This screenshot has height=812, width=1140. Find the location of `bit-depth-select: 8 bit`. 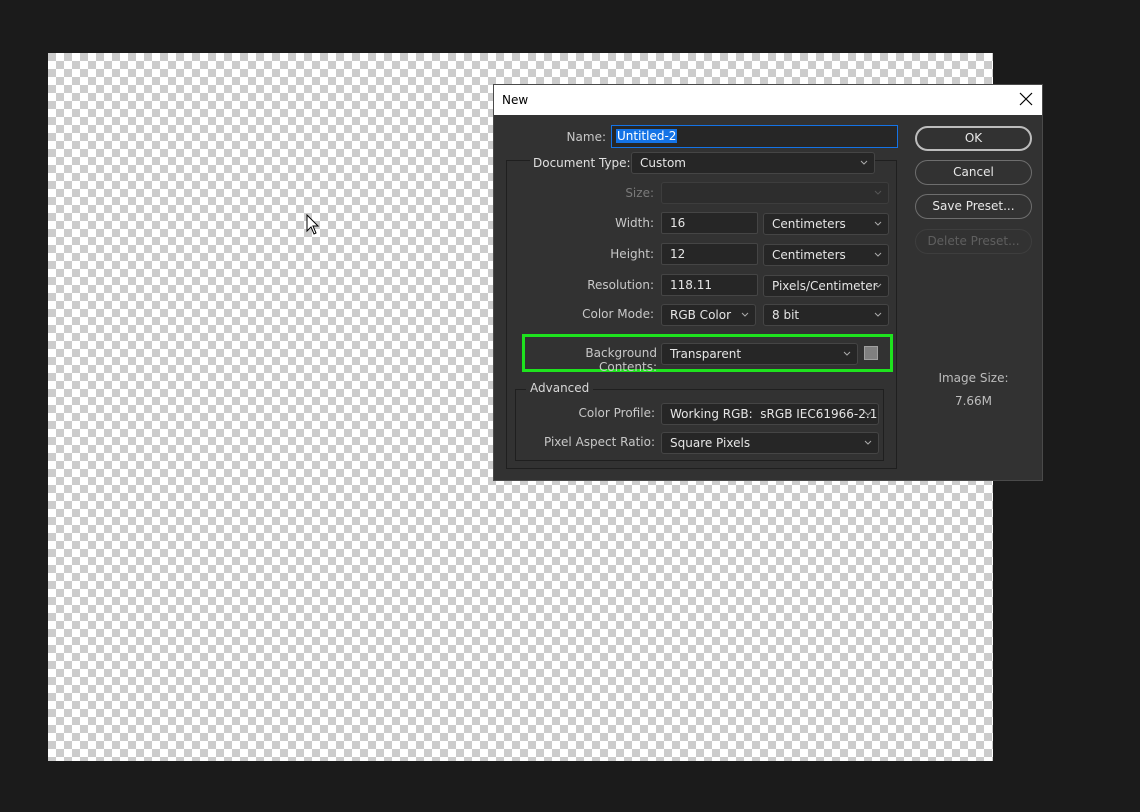

bit-depth-select: 8 bit is located at coordinates (826, 315).